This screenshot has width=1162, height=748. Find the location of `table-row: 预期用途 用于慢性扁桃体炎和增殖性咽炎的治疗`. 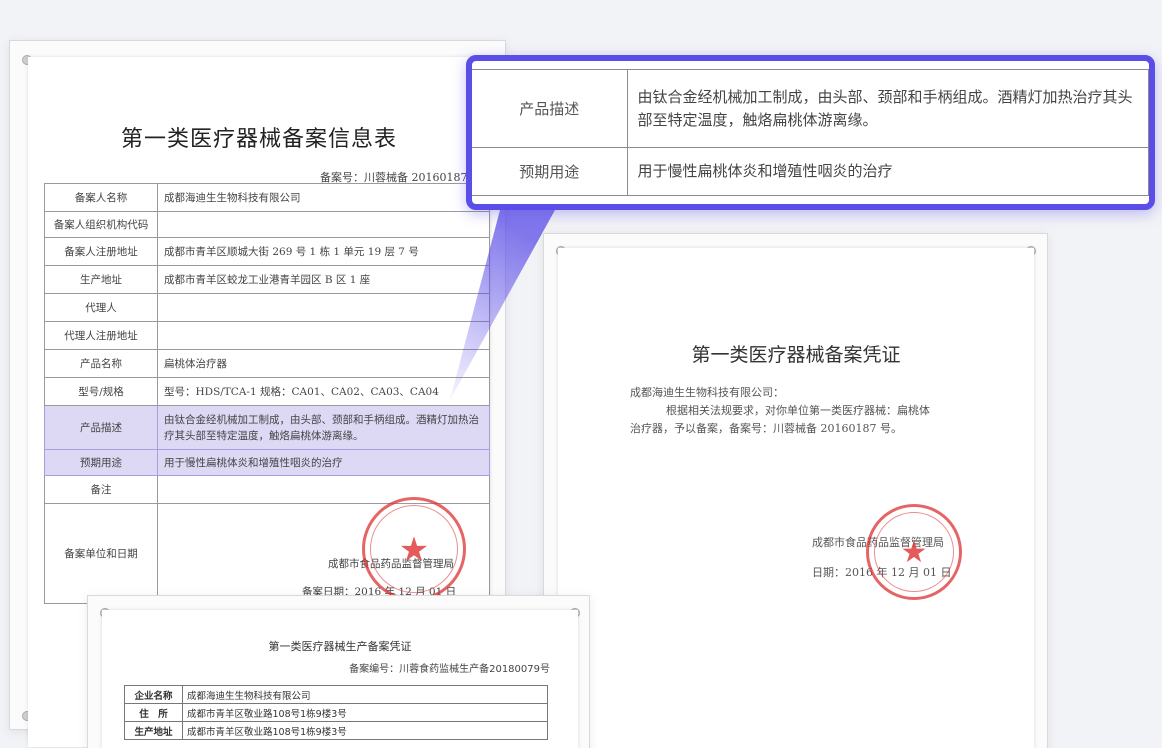

table-row: 预期用途 用于慢性扁桃体炎和增殖性咽炎的治疗 is located at coordinates (810, 171).